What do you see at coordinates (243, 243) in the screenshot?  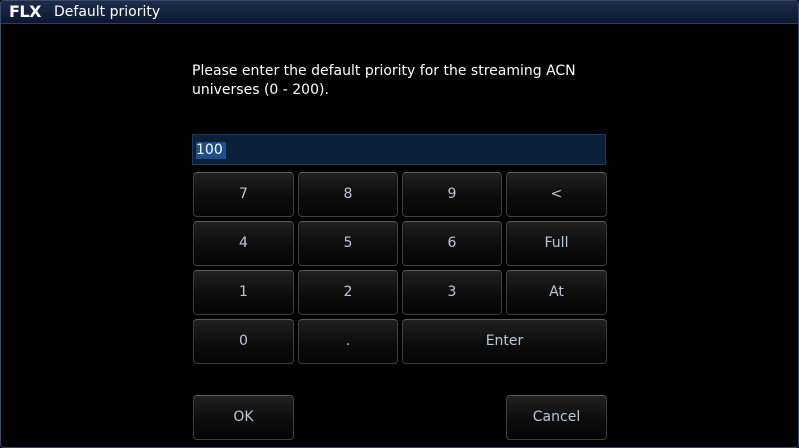 I see `key-4: 4` at bounding box center [243, 243].